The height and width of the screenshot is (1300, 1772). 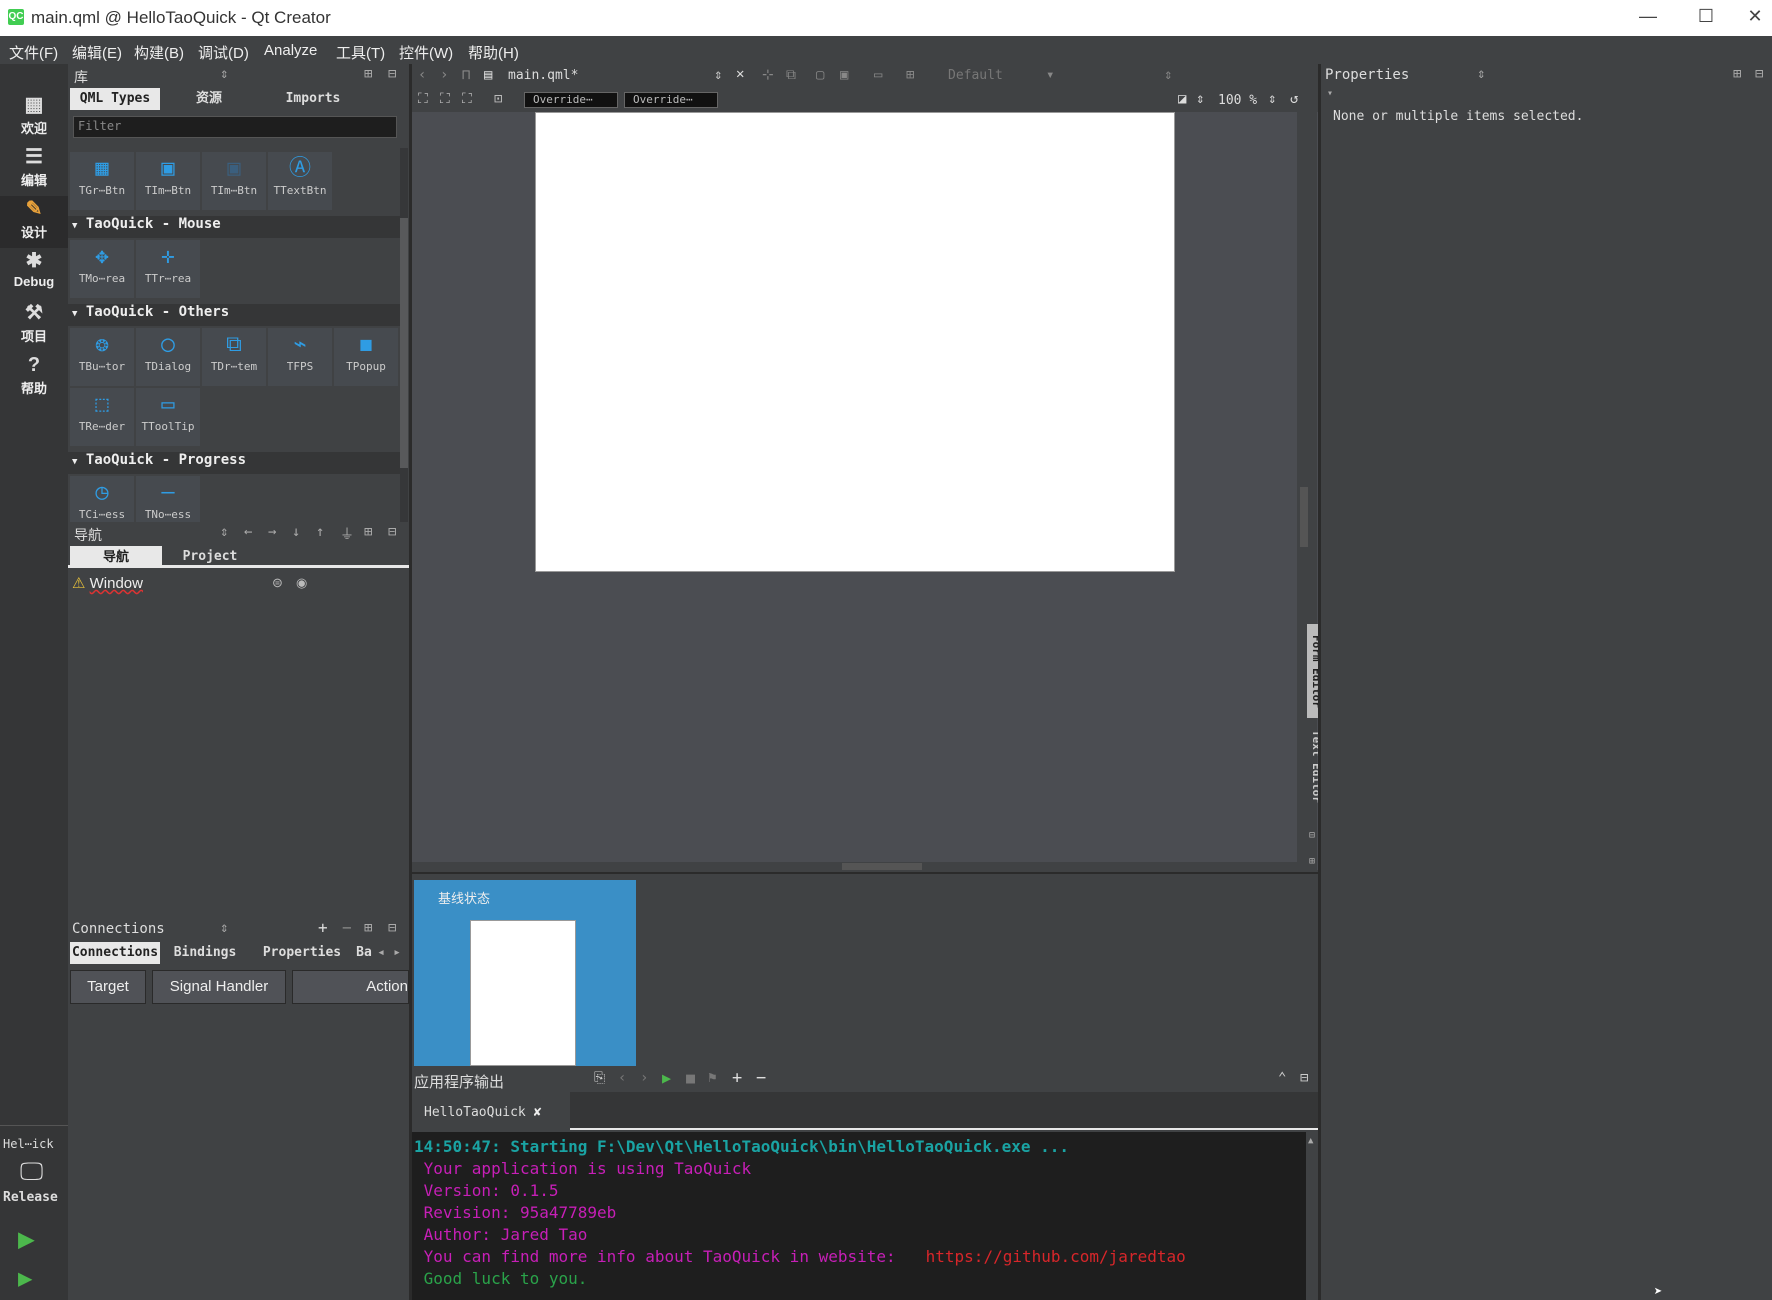 What do you see at coordinates (168, 357) in the screenshot?
I see `library-item: ◯ TDialog` at bounding box center [168, 357].